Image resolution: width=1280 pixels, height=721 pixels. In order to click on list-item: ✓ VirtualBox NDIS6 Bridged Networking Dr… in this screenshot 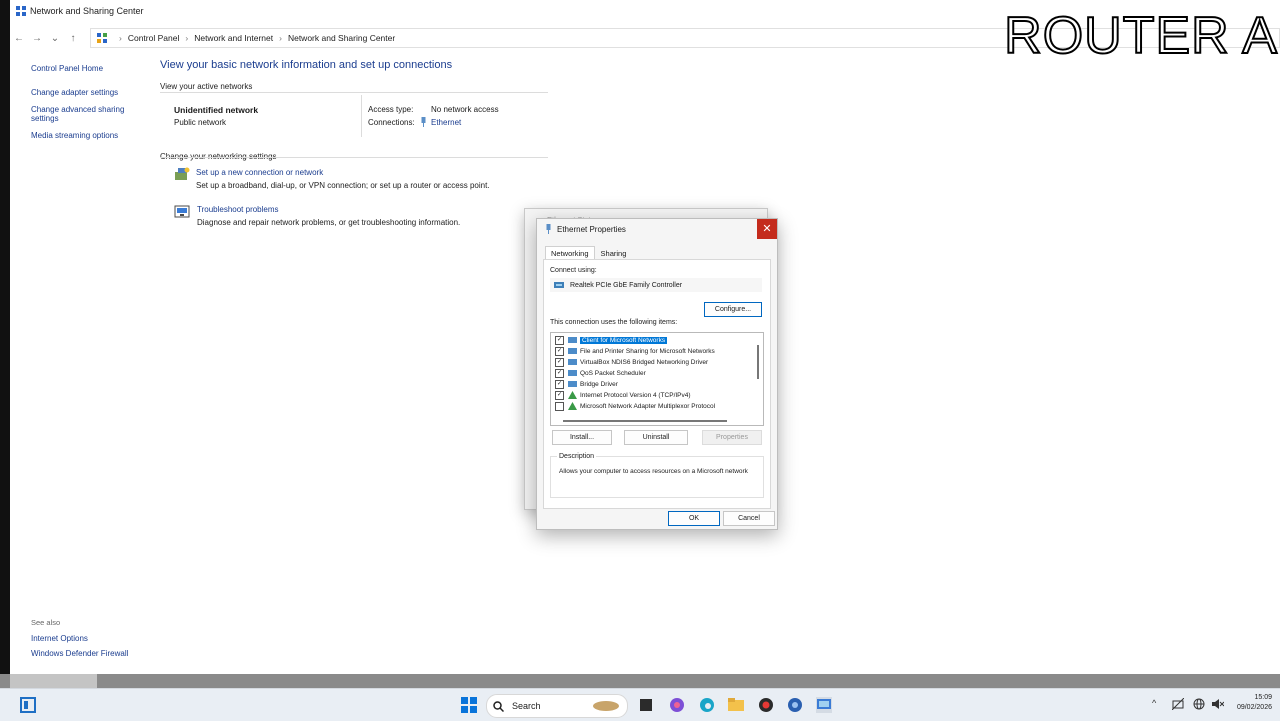, I will do `click(631, 362)`.